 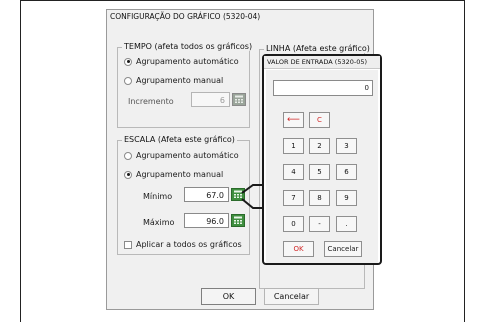 What do you see at coordinates (346, 172) in the screenshot?
I see `key-6: 6` at bounding box center [346, 172].